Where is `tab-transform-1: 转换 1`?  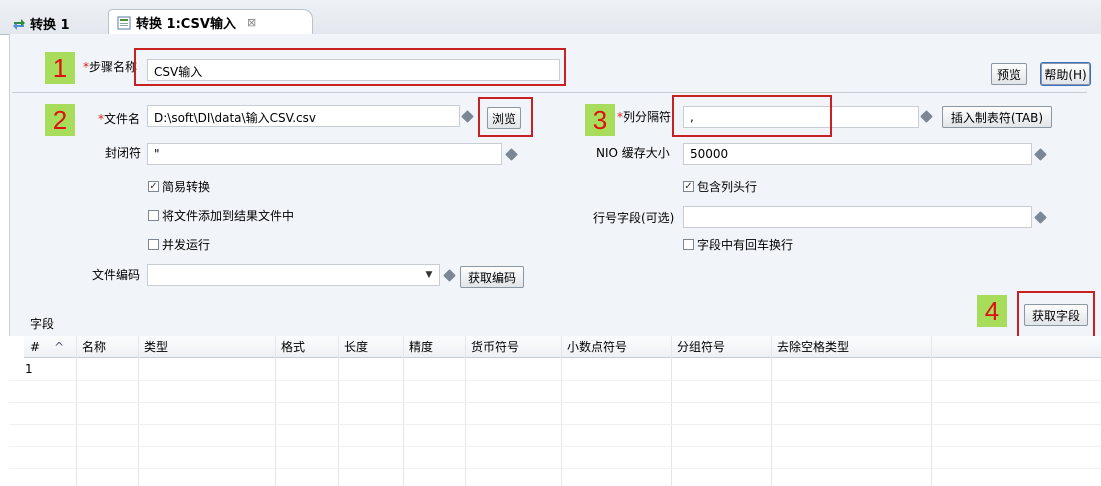
tab-transform-1: 转换 1 is located at coordinates (41, 23).